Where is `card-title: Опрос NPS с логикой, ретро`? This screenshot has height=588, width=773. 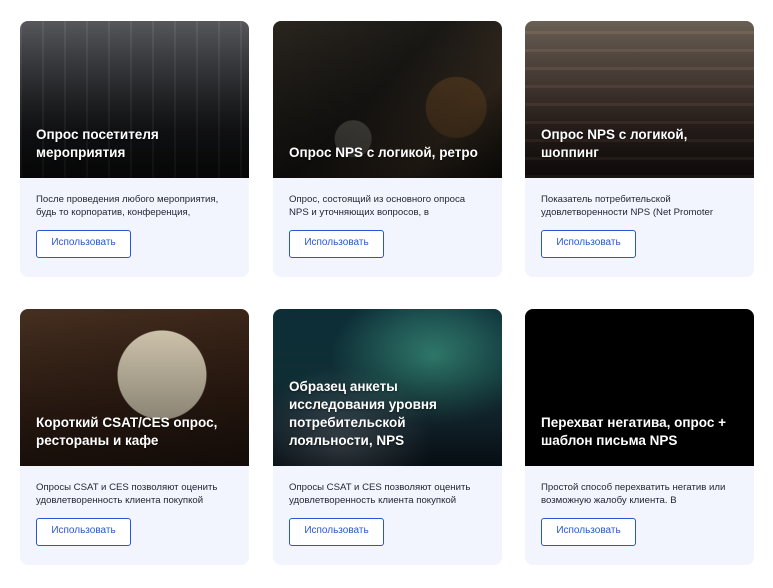 card-title: Опрос NPS с логикой, ретро is located at coordinates (383, 152).